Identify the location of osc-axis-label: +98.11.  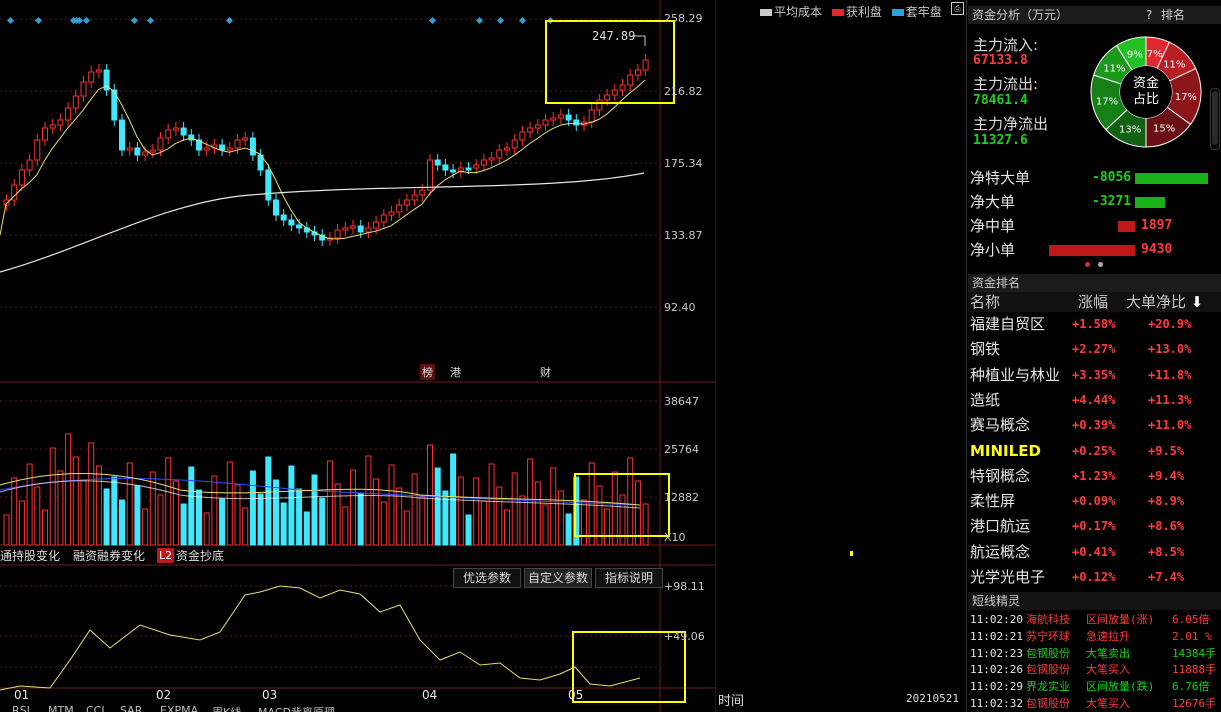
(684, 586).